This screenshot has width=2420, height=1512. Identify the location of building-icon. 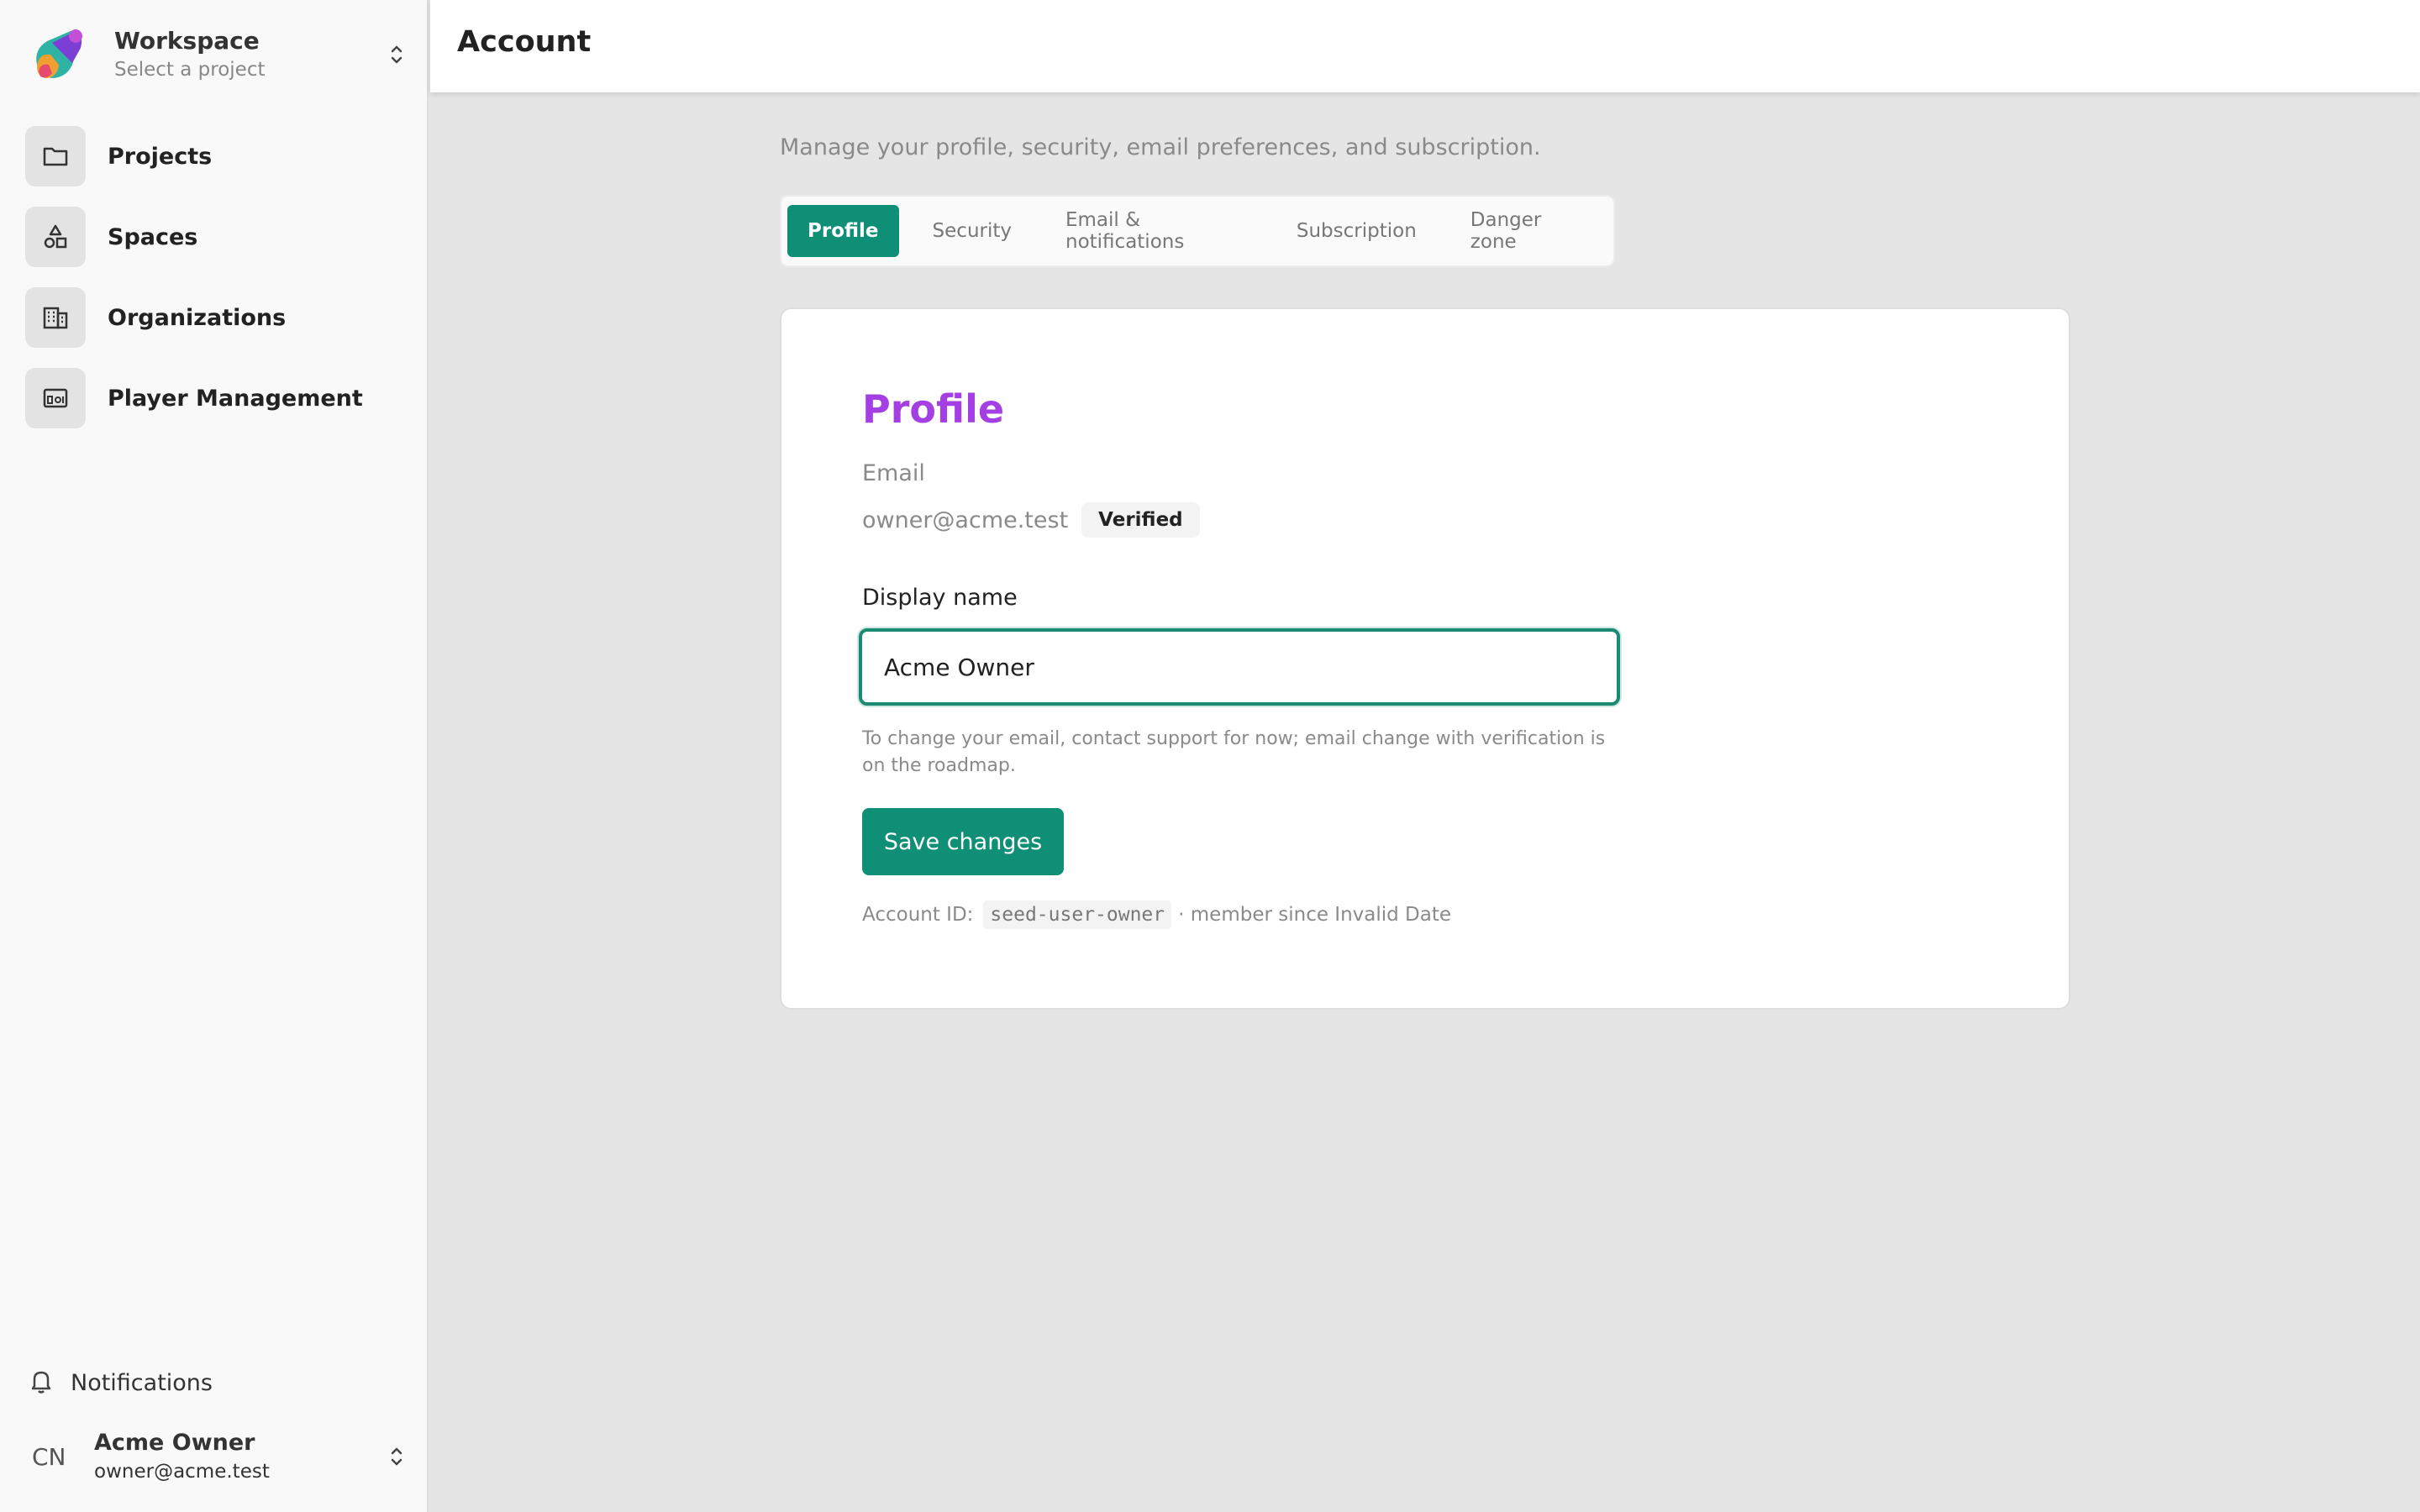
(55, 317).